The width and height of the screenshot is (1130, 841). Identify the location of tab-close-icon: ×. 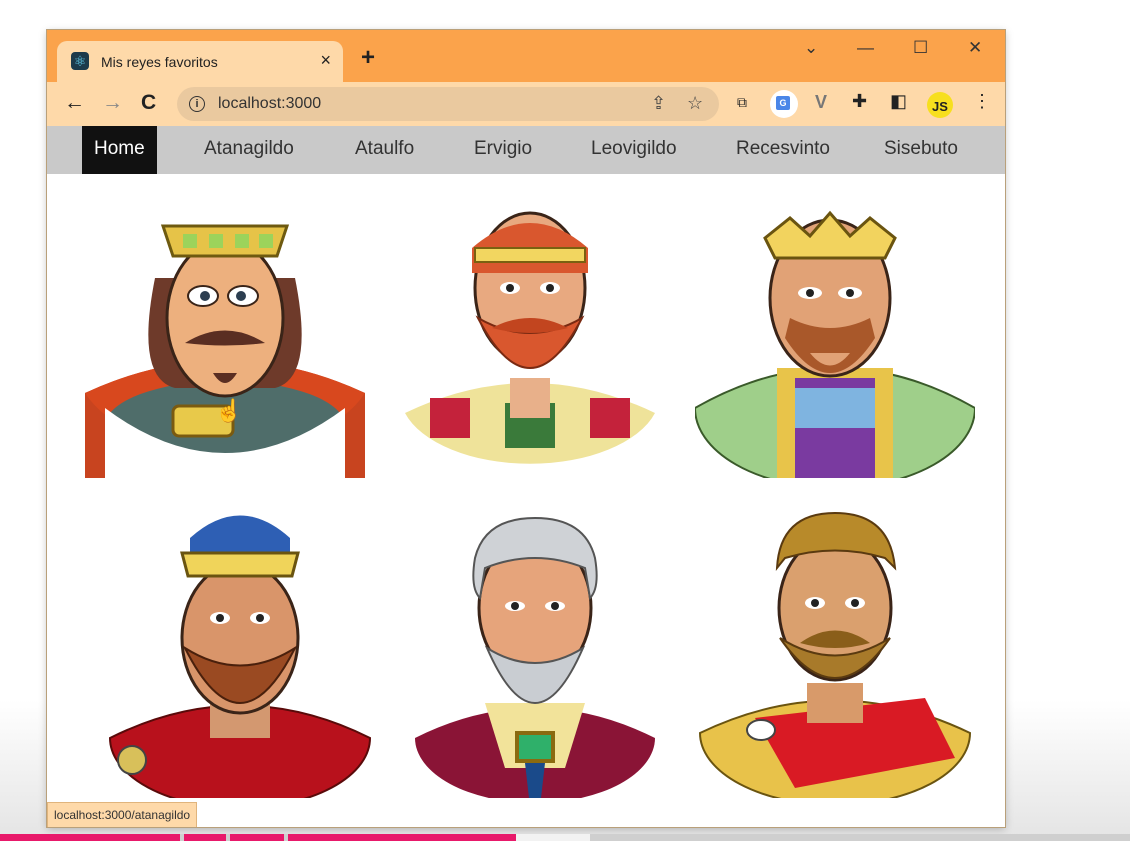
(325, 60).